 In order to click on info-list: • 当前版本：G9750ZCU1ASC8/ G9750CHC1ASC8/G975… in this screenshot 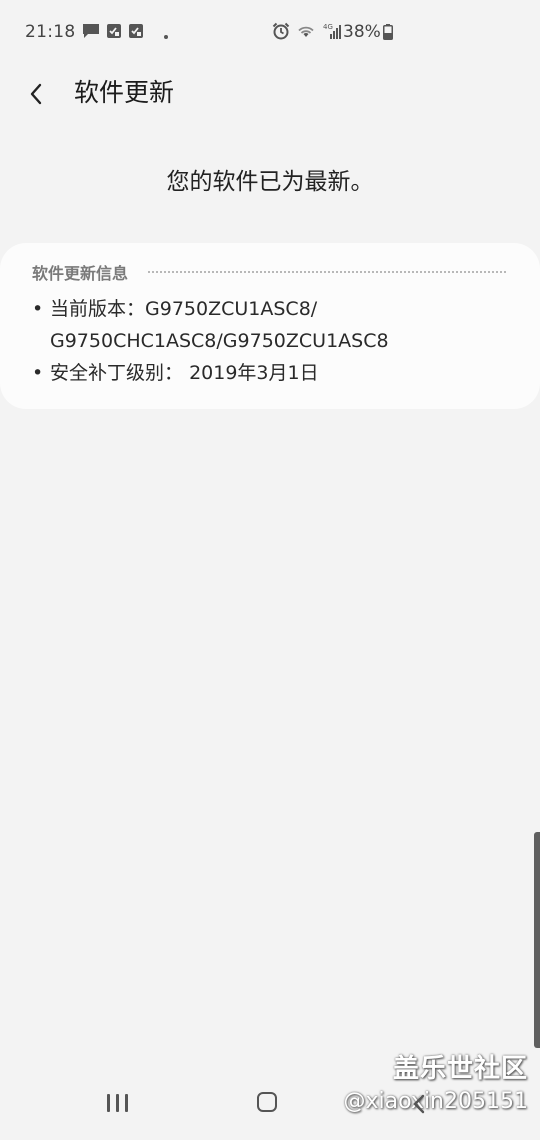, I will do `click(270, 341)`.